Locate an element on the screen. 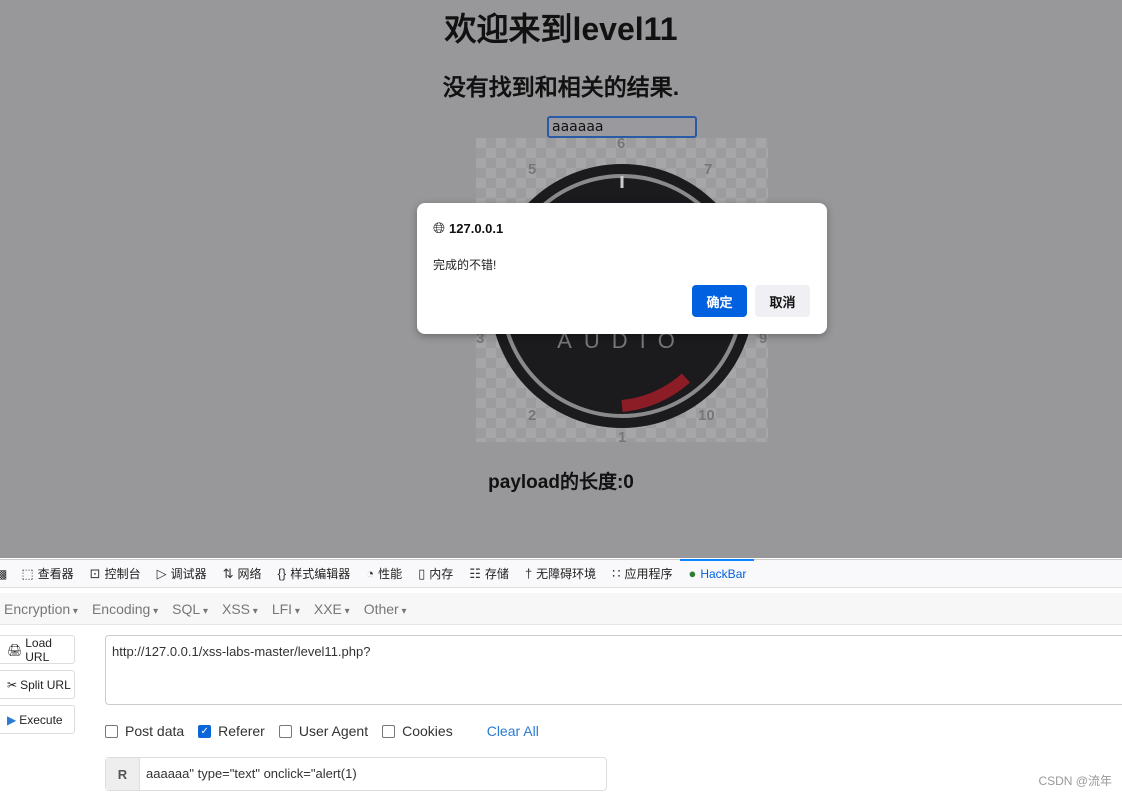 The width and height of the screenshot is (1122, 797). gauge-label: 1 is located at coordinates (622, 435).